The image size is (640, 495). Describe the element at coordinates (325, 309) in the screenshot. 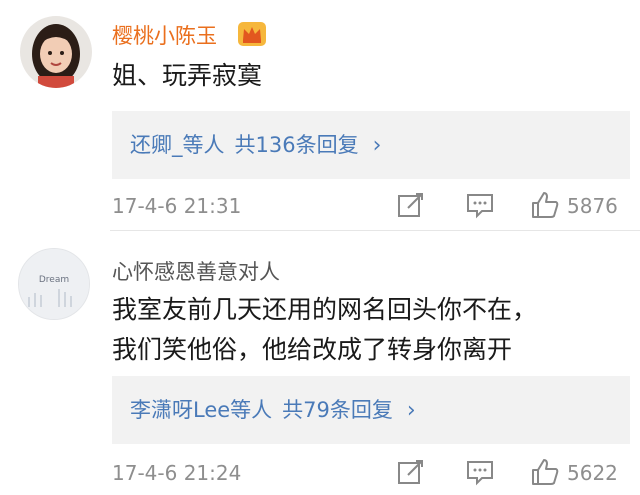

I see `comment-text-line: 我室友前几天还用的网名回头你不在，` at that location.